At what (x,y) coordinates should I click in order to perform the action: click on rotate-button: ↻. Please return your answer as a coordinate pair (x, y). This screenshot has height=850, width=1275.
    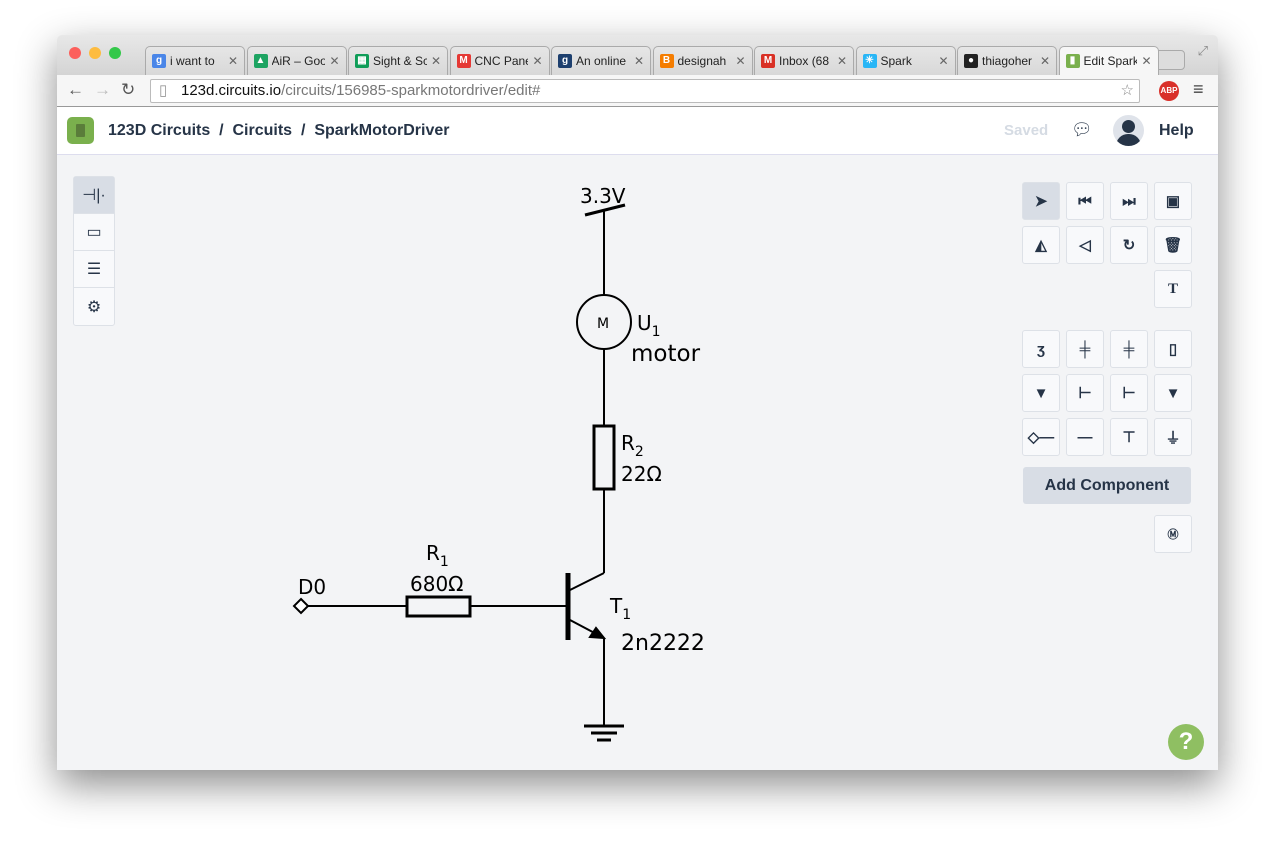
    Looking at the image, I should click on (1129, 245).